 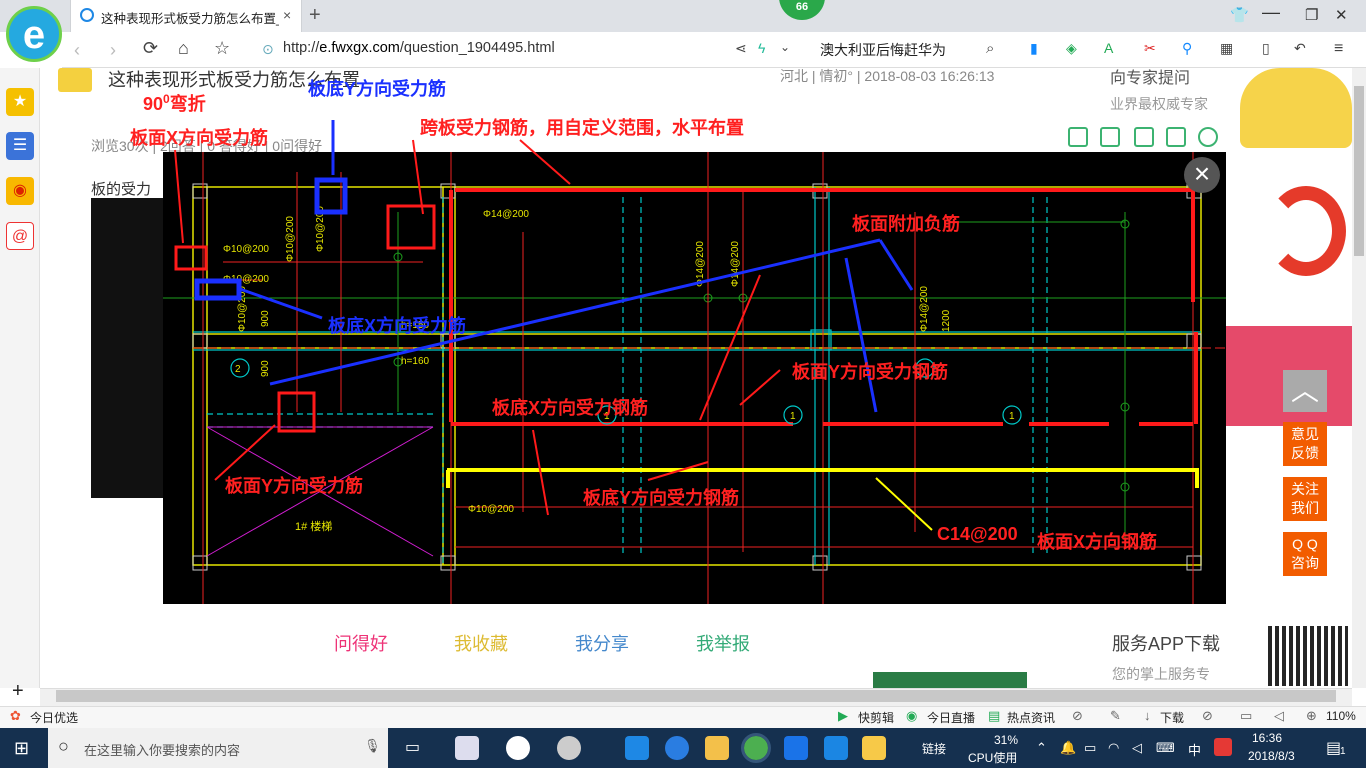 I want to click on microphone-icon: 🎙, so click(x=372, y=746).